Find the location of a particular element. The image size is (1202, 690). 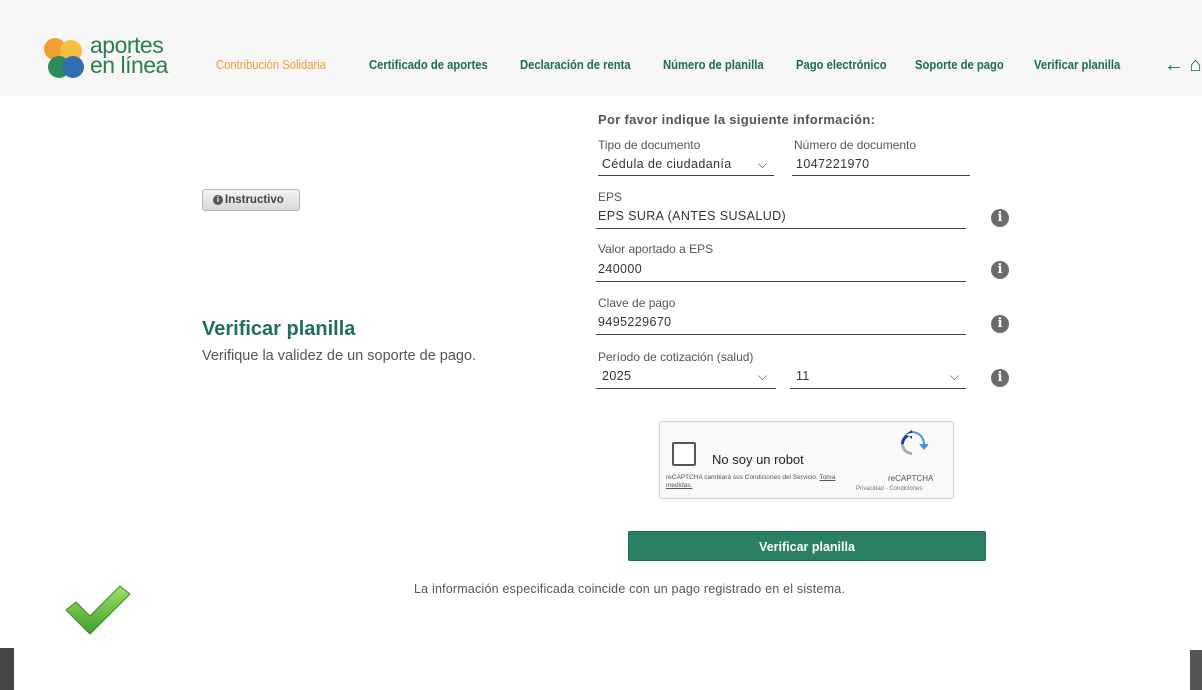

page-title: Verificar planilla is located at coordinates (279, 329).